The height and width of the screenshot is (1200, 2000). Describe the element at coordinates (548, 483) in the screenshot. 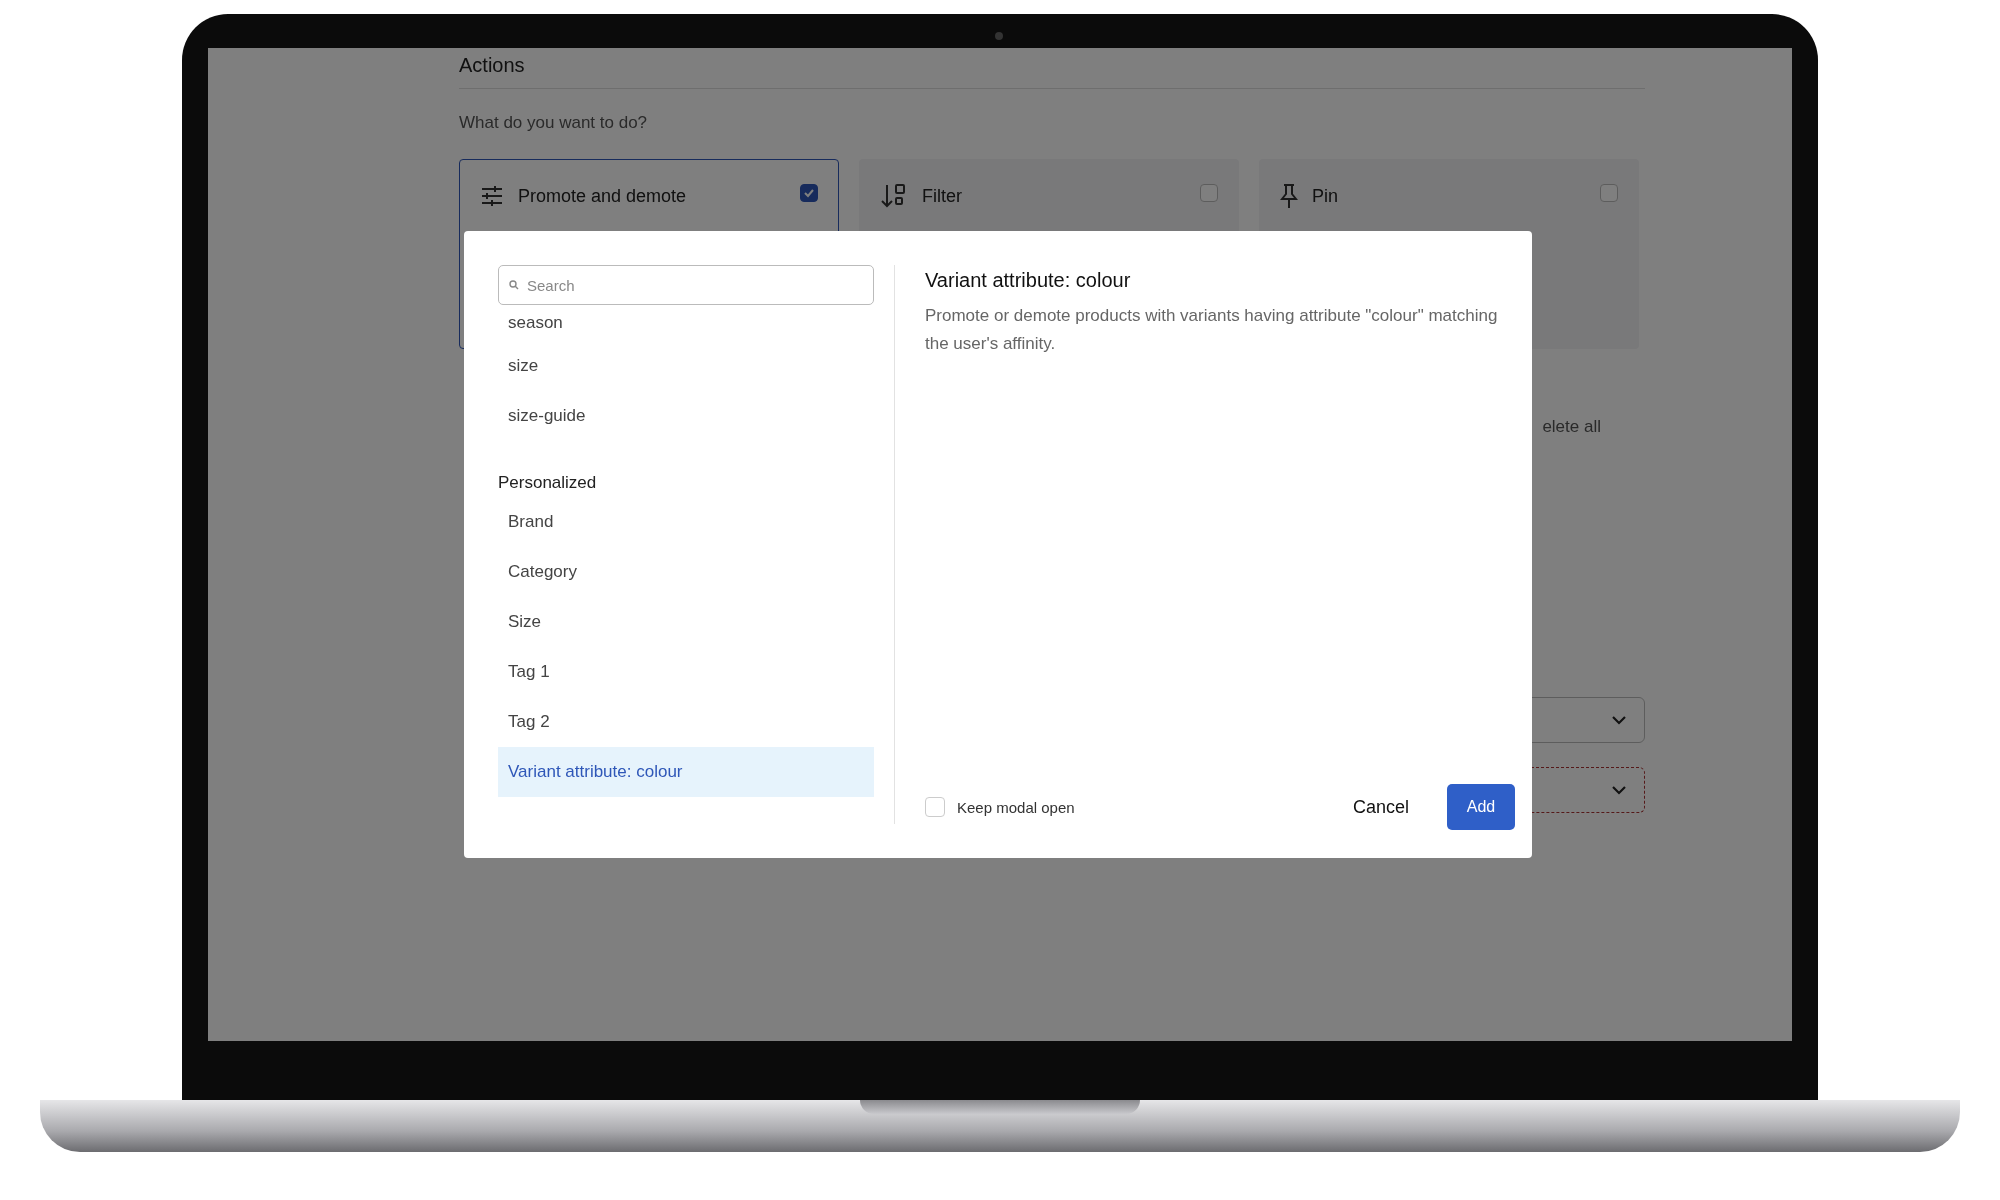

I see `group-heading: Personalized` at that location.